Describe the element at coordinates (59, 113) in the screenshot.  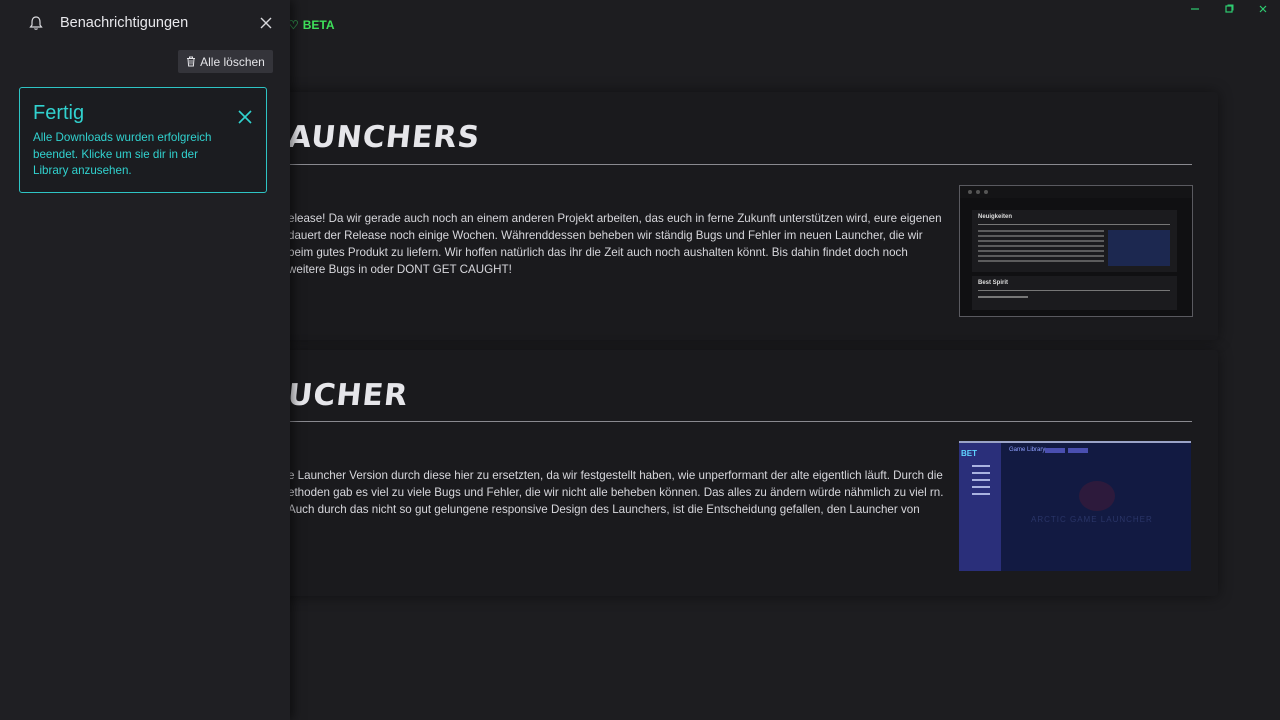
I see `toast-title: Fertig` at that location.